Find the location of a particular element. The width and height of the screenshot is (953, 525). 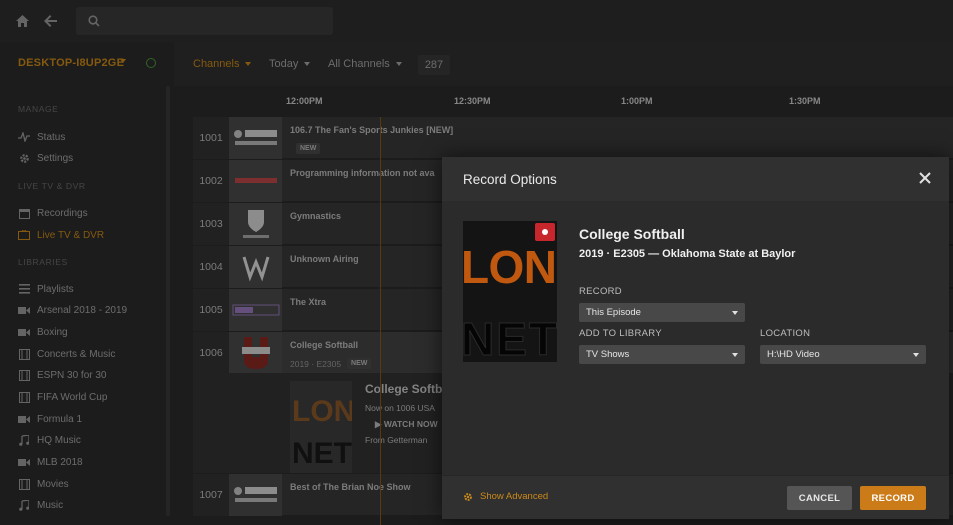

episode-info: 2019 · E2305 — Oklahoma State at Baylor is located at coordinates (687, 254).